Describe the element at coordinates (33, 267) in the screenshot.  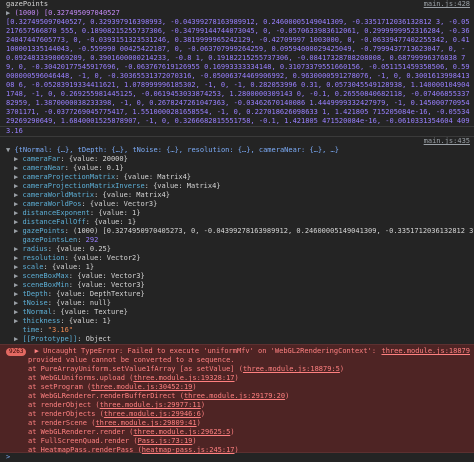
I see `property-key: scale` at that location.